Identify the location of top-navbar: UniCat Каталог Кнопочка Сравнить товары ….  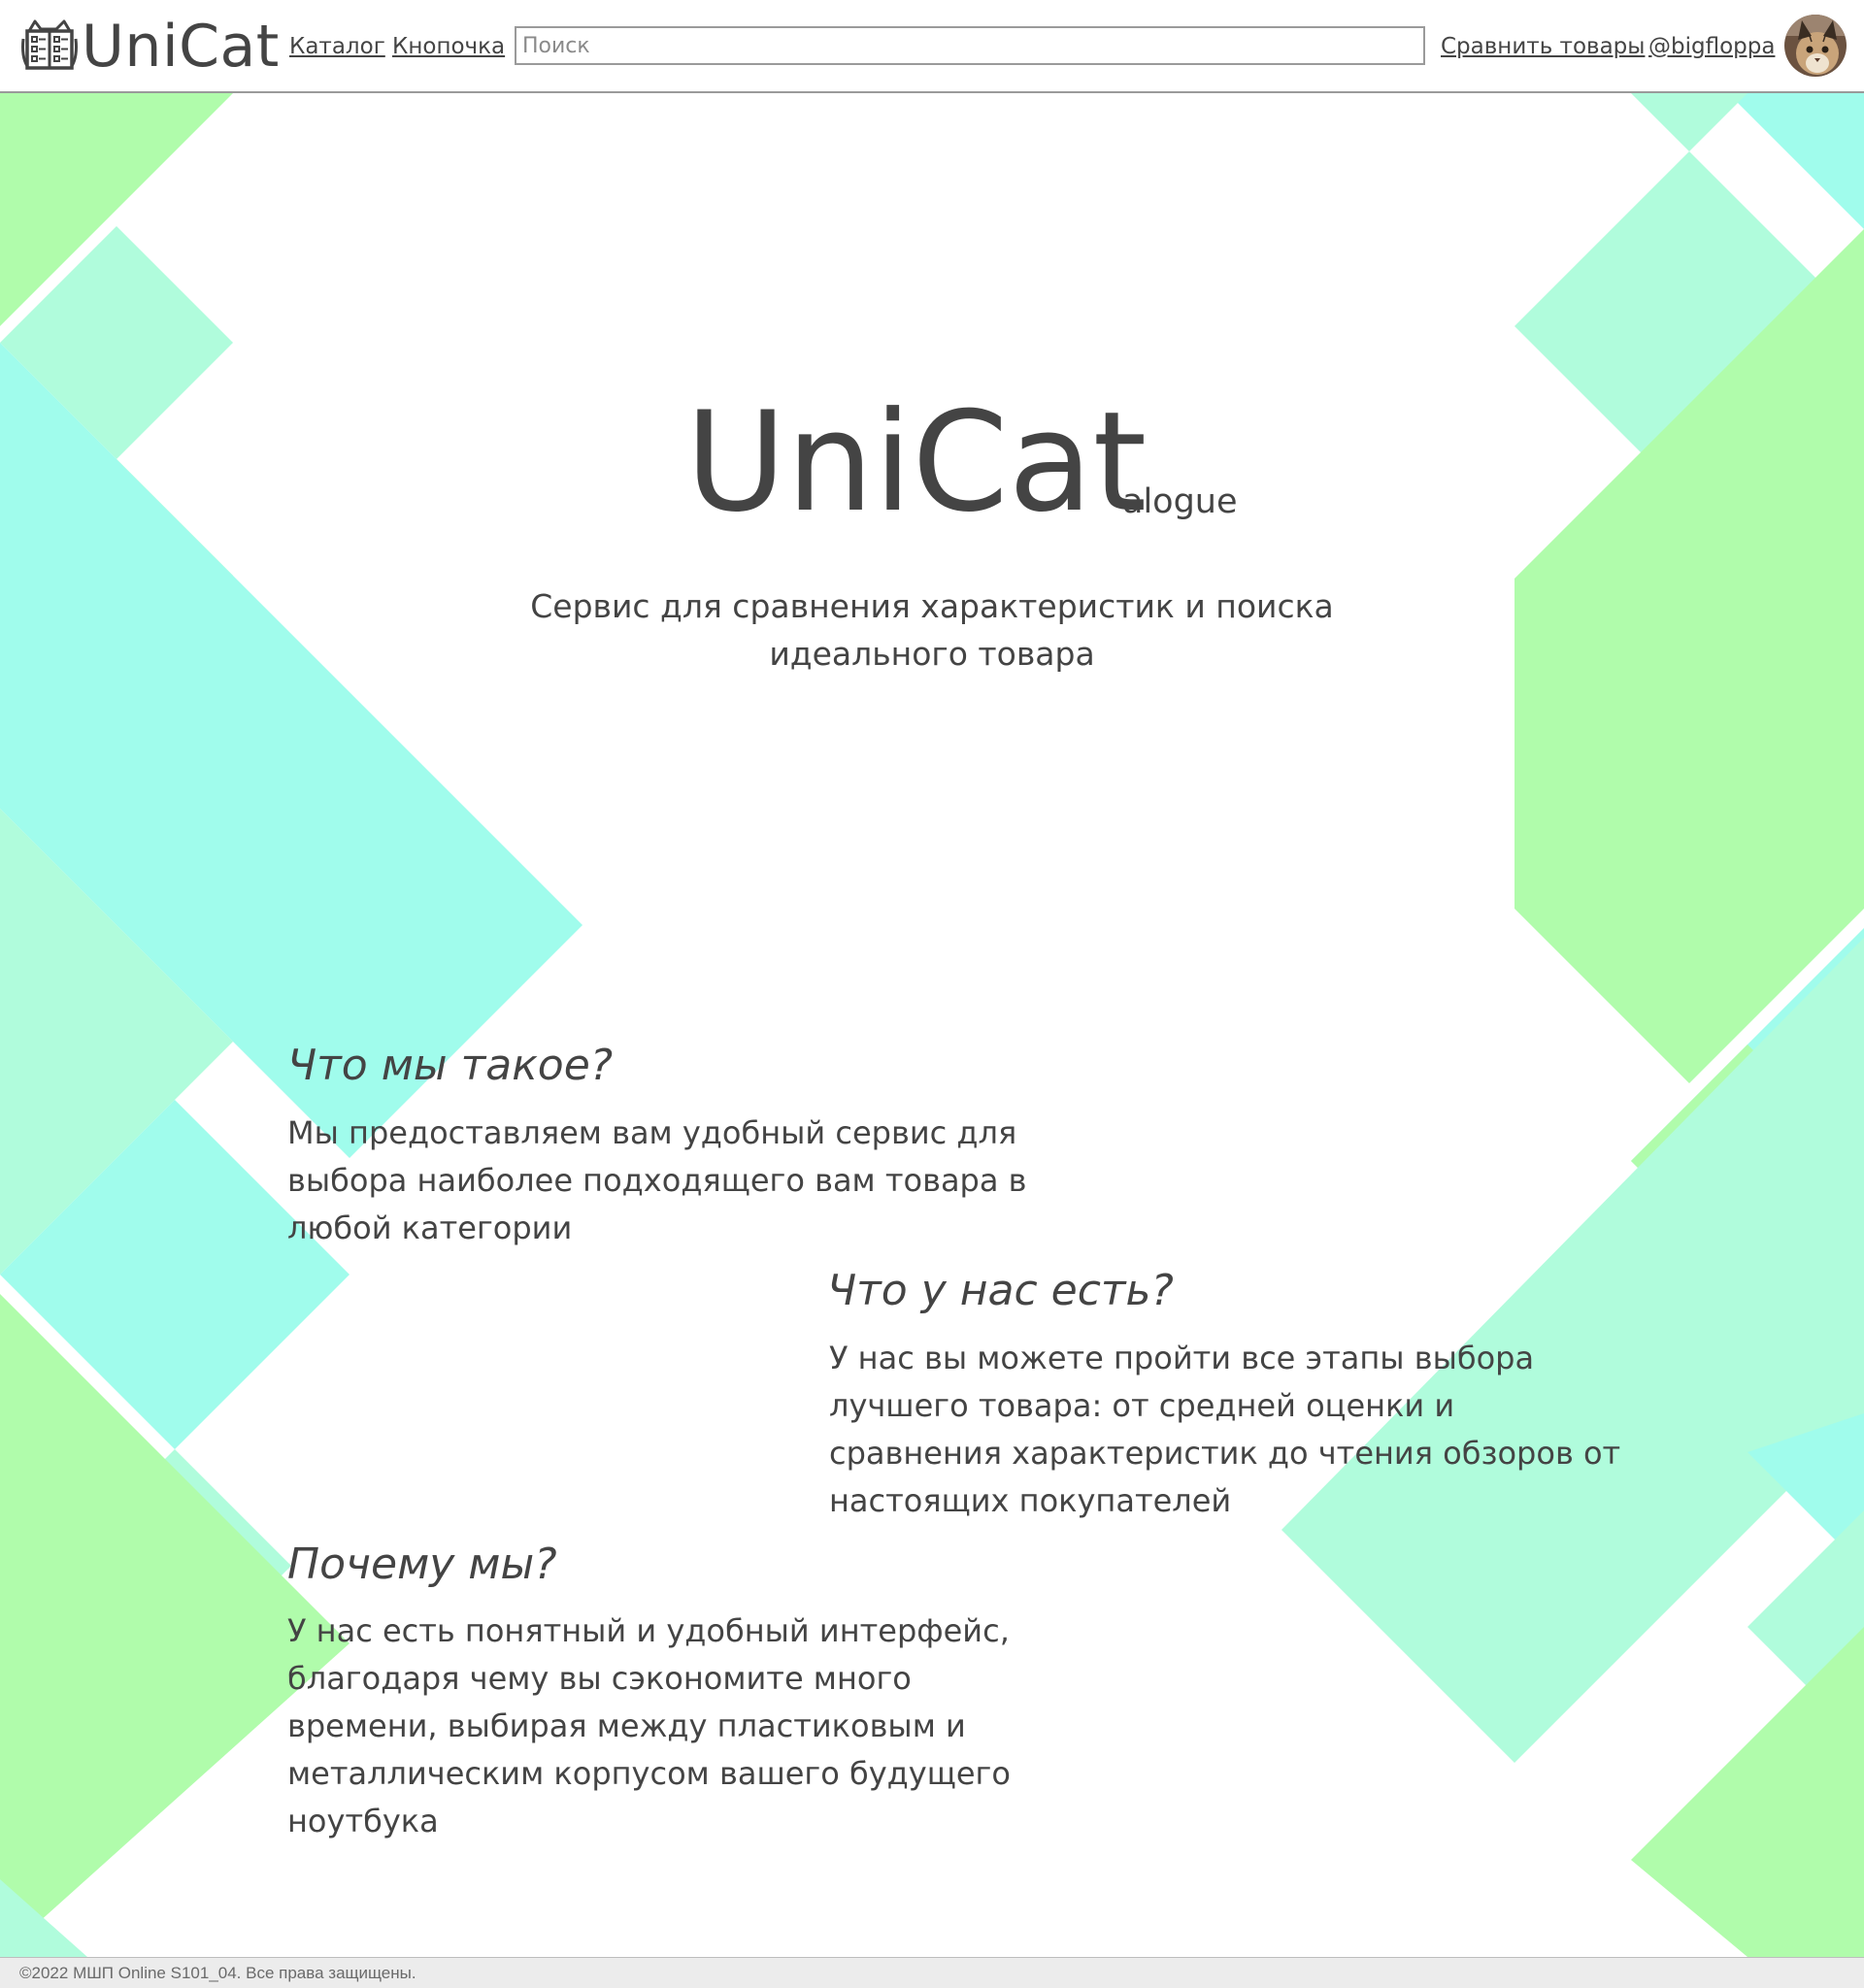
(932, 46).